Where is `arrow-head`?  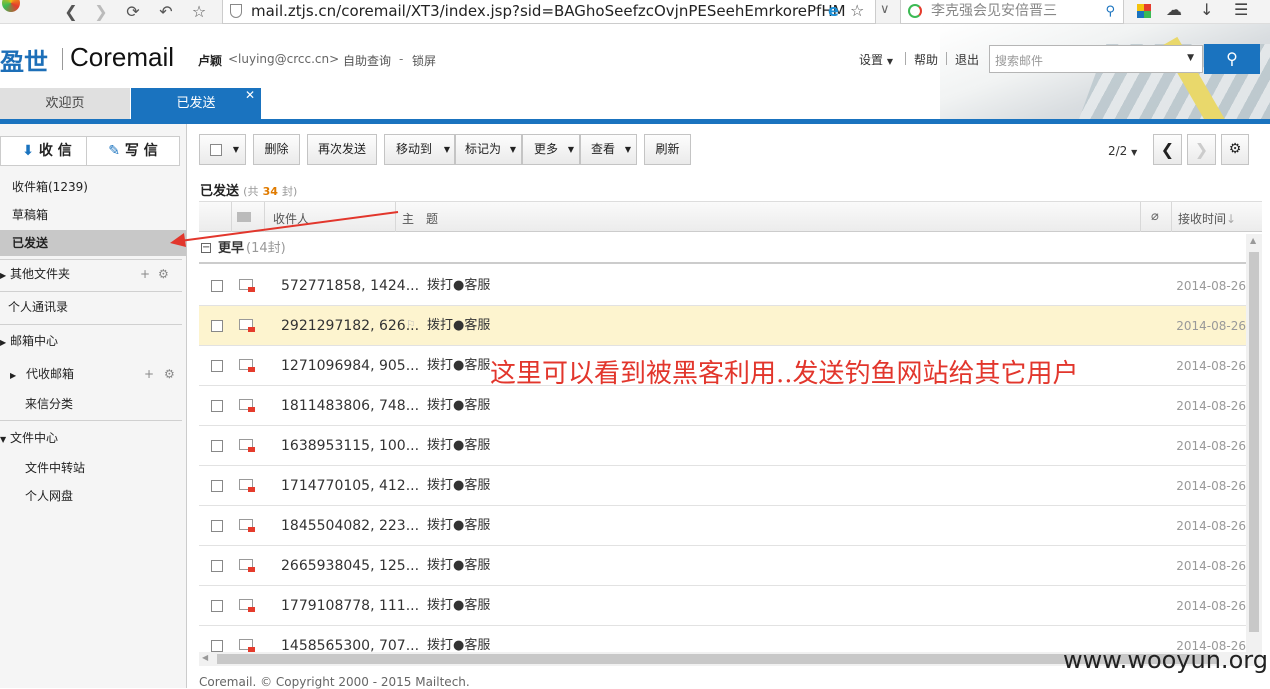
arrow-head is located at coordinates (178, 240).